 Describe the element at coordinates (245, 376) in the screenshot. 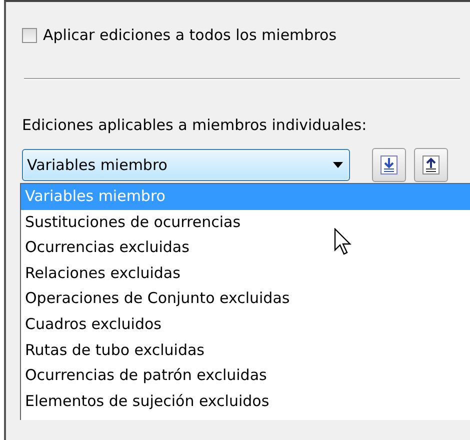

I see `dropdown-option: Ocurrencias de patrón excluidas` at that location.